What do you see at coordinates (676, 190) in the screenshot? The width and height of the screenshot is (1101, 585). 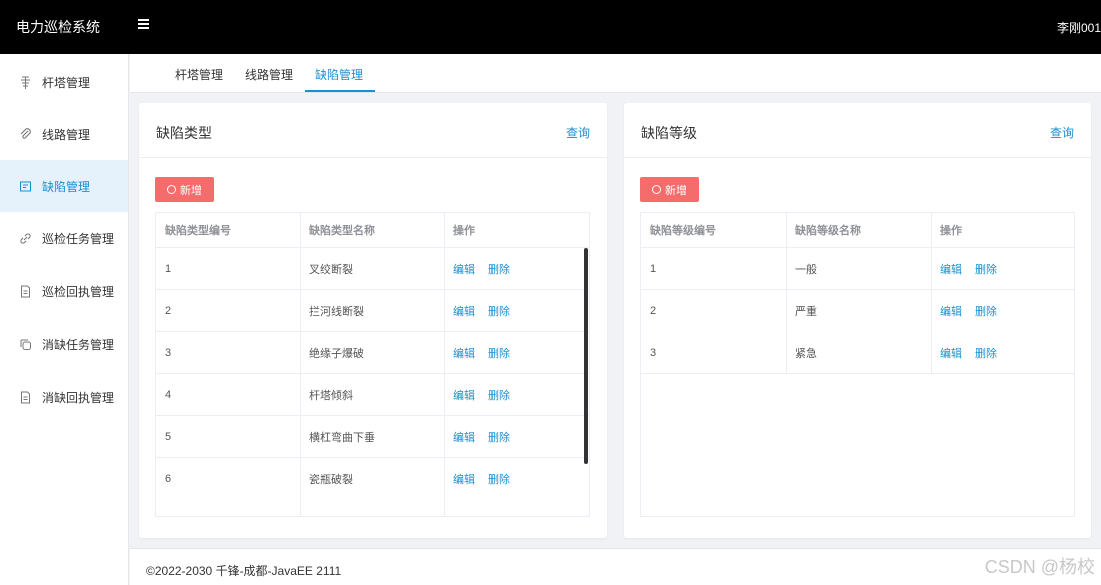 I see `add-button-label: 新增` at bounding box center [676, 190].